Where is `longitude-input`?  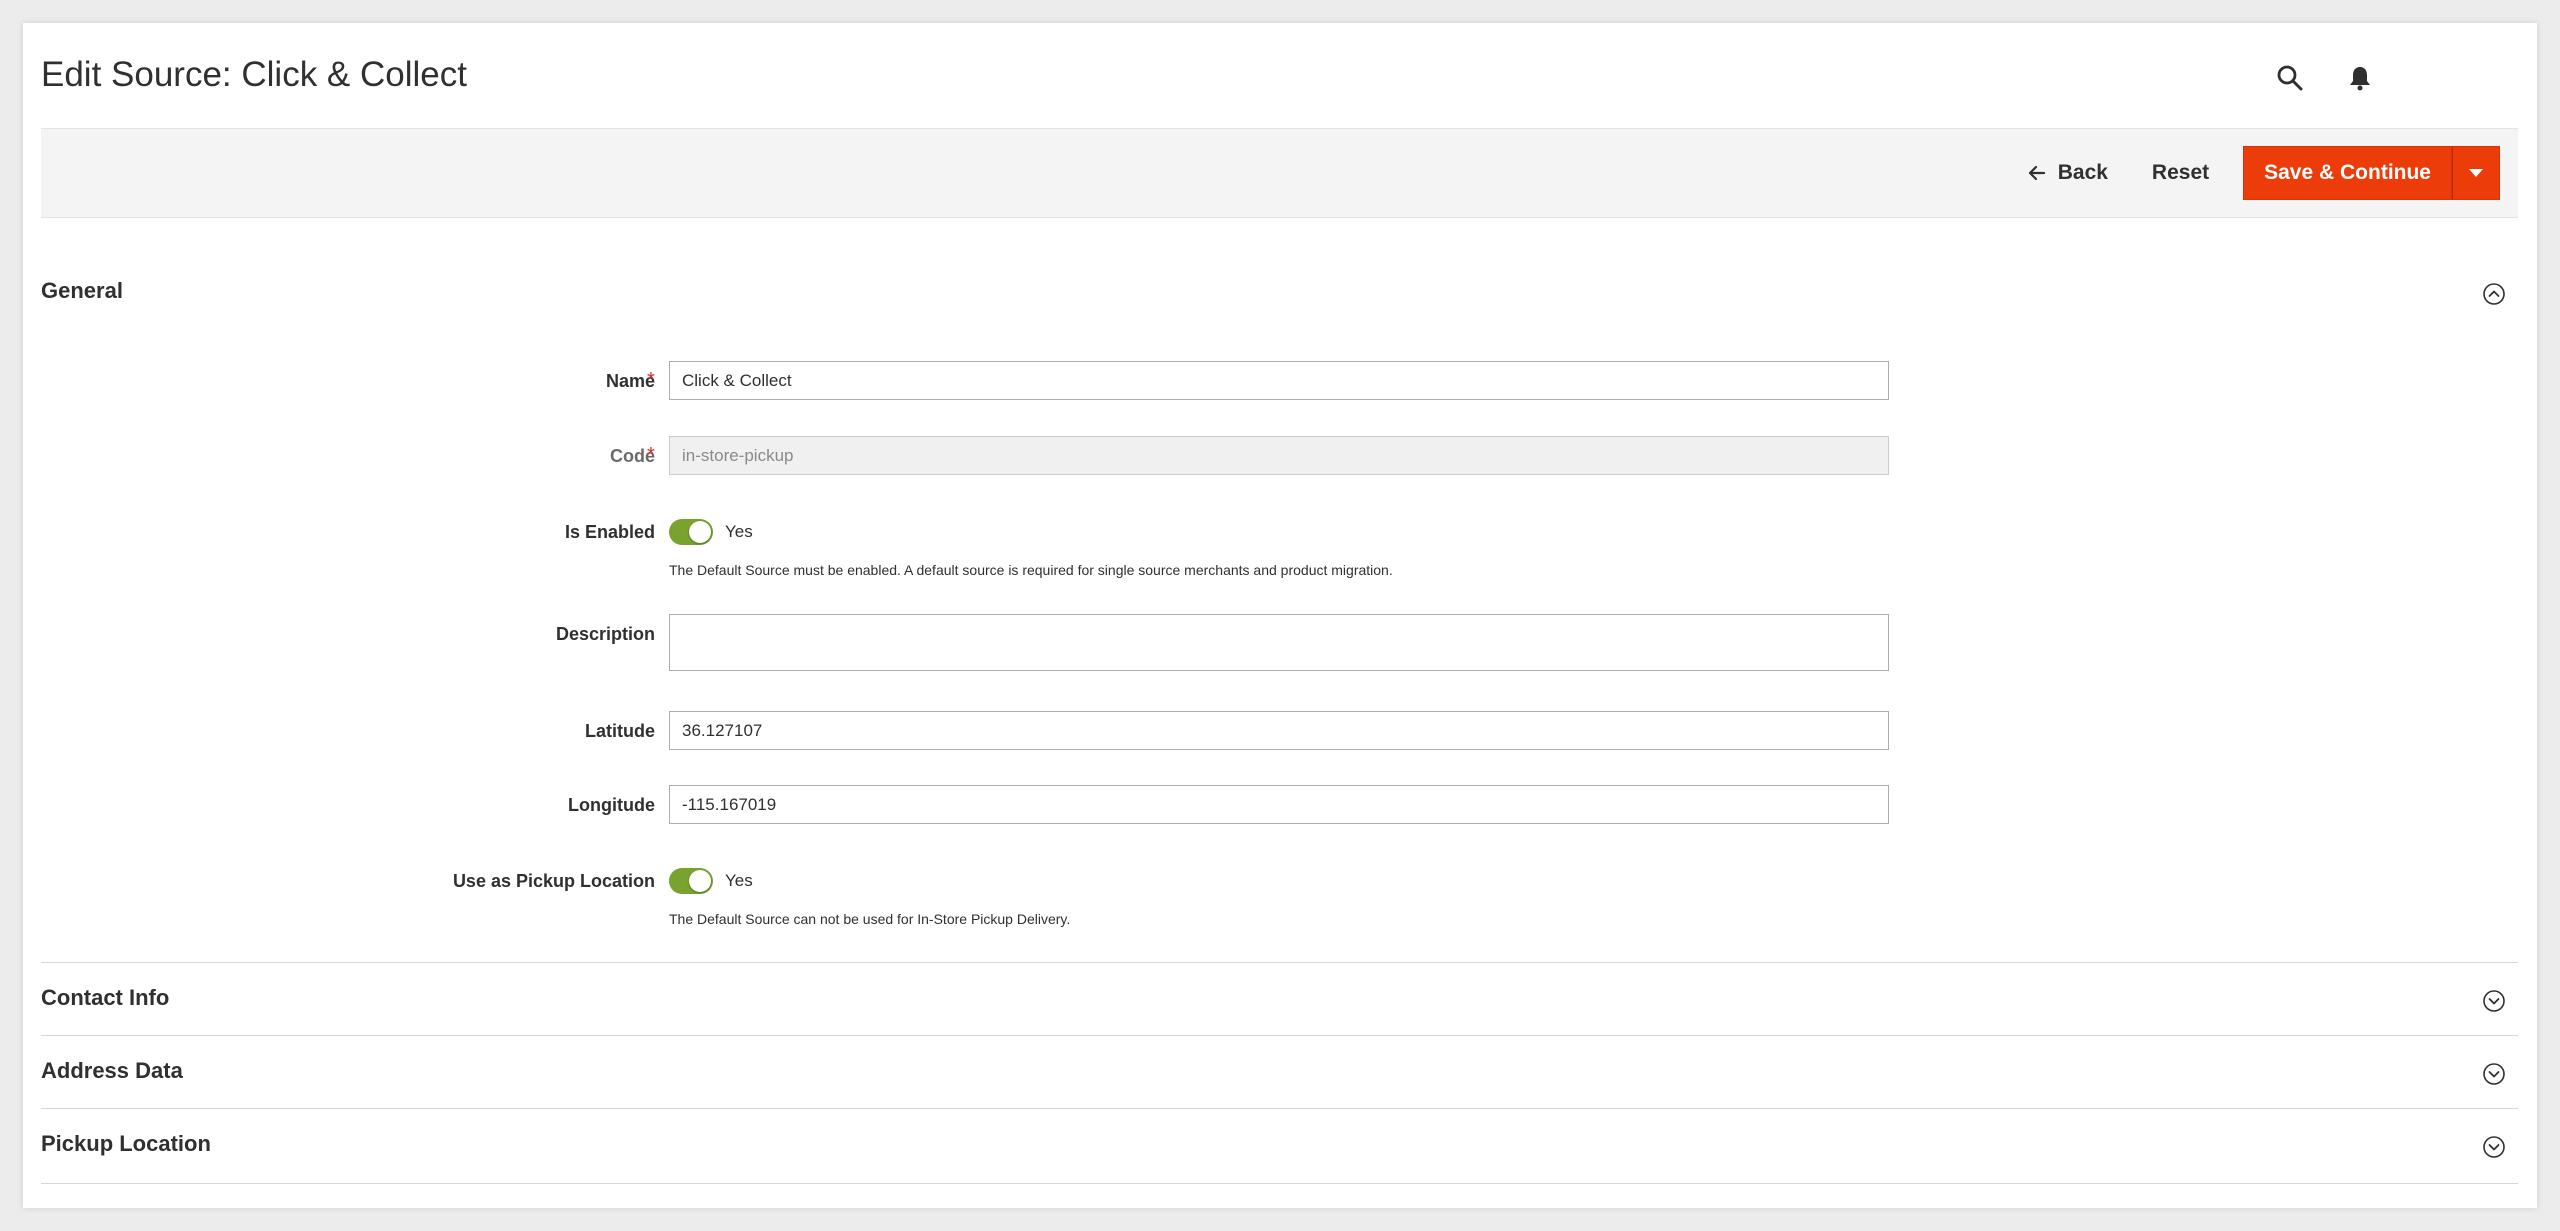
longitude-input is located at coordinates (1279, 804).